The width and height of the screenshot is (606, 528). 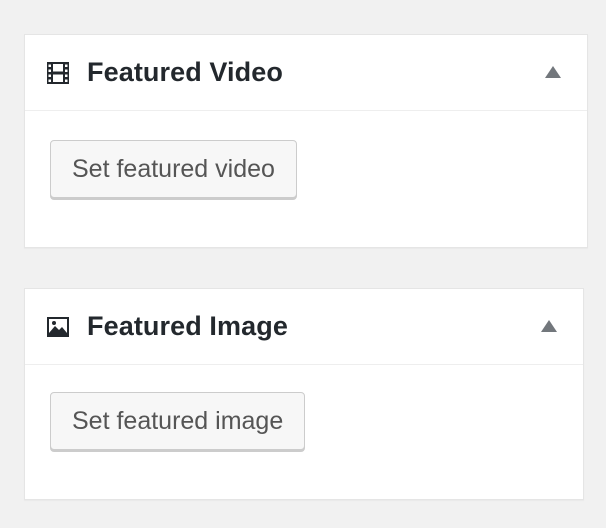 I want to click on image-icon, so click(x=58, y=327).